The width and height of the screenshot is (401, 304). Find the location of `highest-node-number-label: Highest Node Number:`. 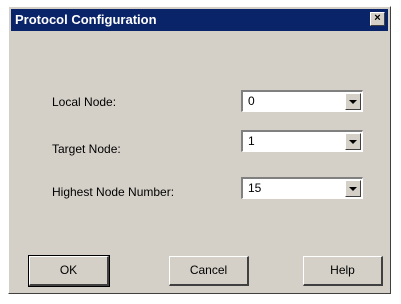

highest-node-number-label: Highest Node Number: is located at coordinates (113, 192).